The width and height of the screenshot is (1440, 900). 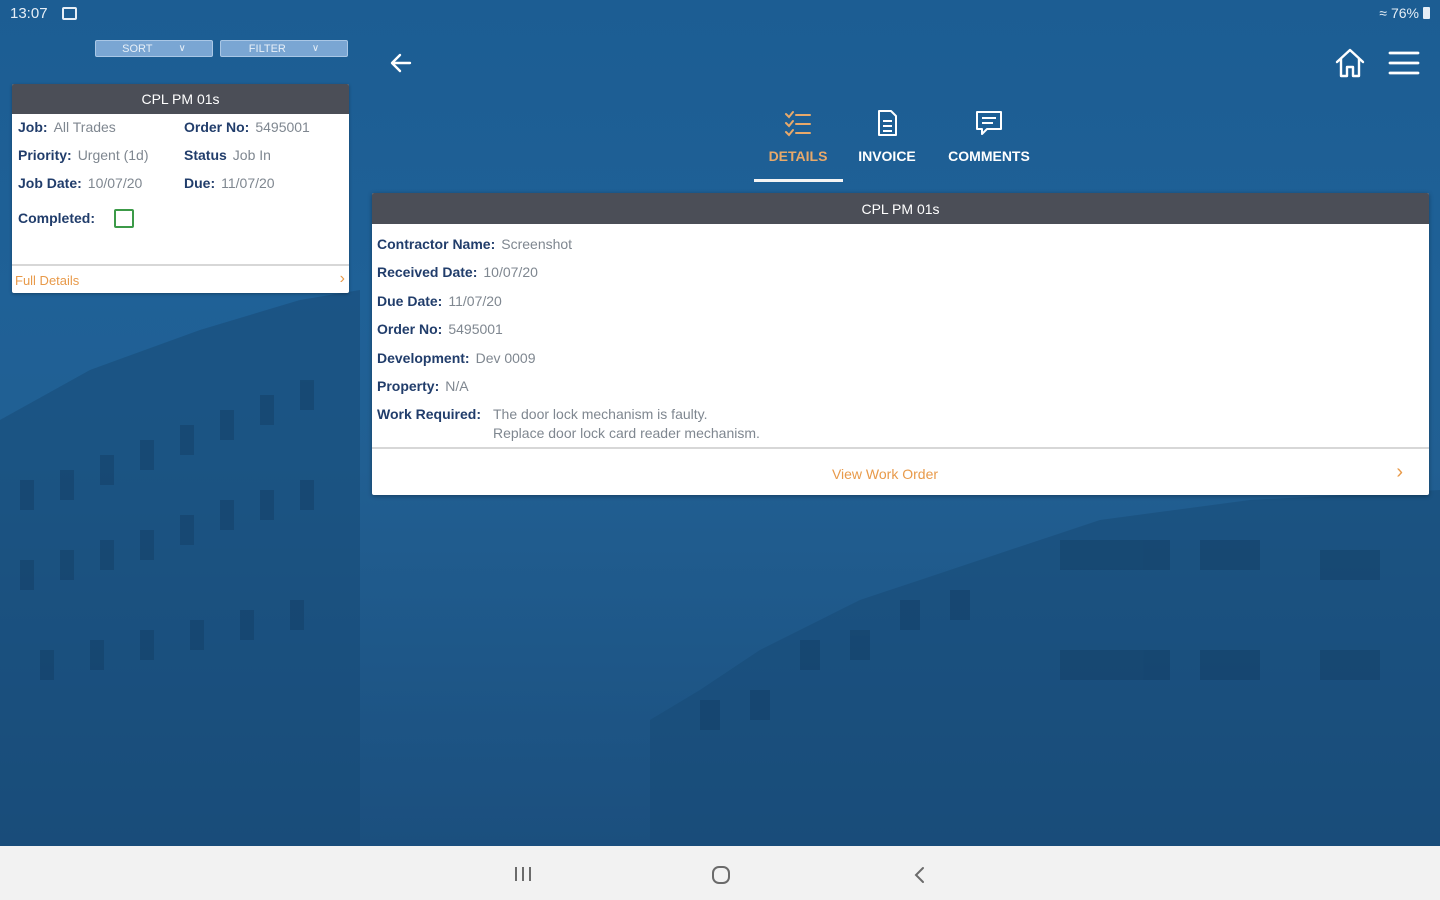 What do you see at coordinates (989, 156) in the screenshot?
I see `tab-comments-label: COMMENTS` at bounding box center [989, 156].